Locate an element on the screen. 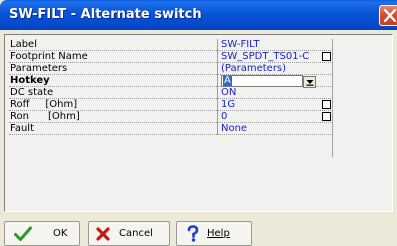 The image size is (397, 246). dropdown-arrow-icon is located at coordinates (310, 83).